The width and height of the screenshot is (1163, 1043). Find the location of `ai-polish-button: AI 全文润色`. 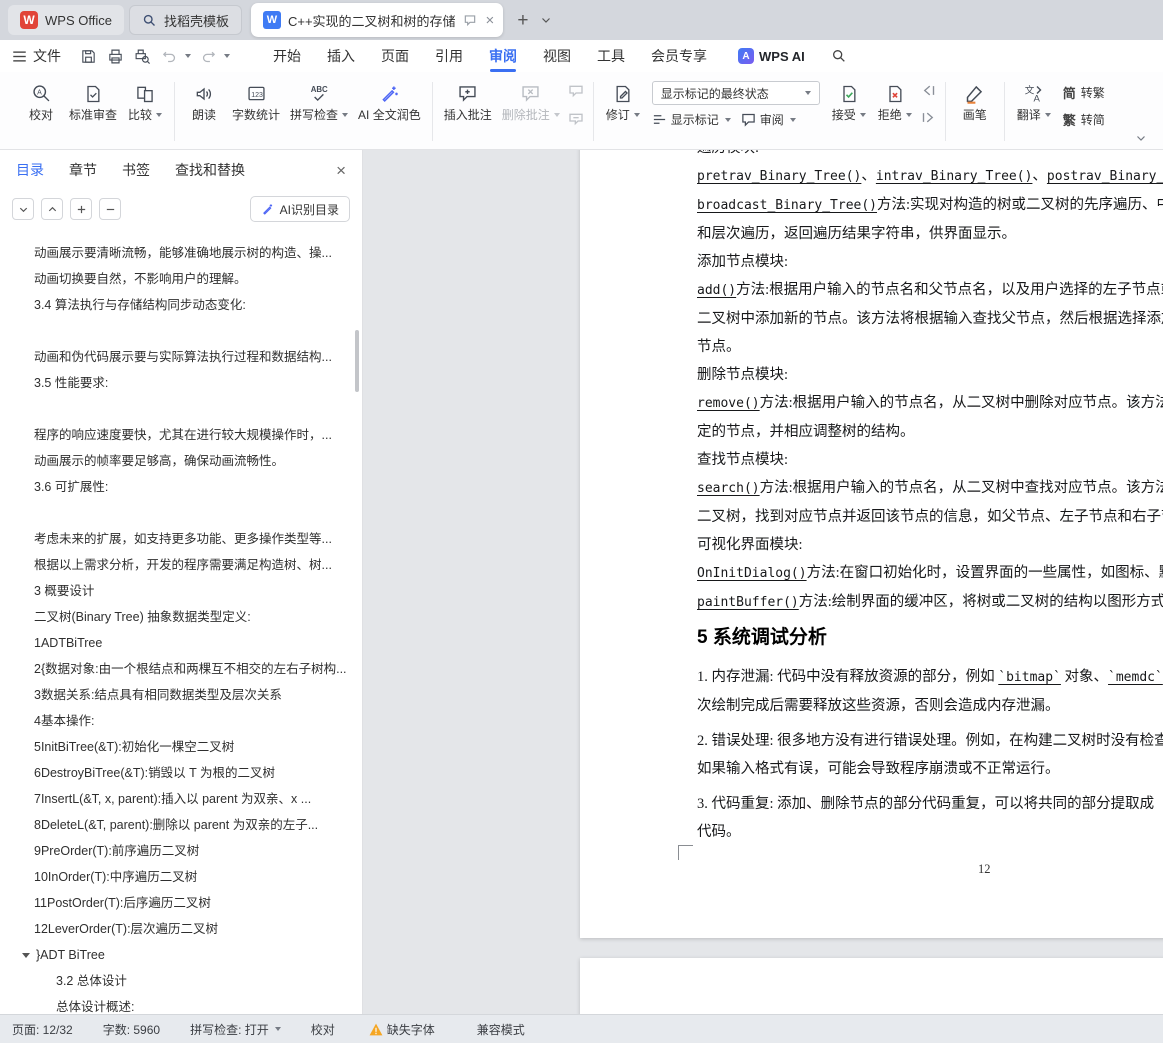

ai-polish-button: AI 全文润色 is located at coordinates (389, 101).